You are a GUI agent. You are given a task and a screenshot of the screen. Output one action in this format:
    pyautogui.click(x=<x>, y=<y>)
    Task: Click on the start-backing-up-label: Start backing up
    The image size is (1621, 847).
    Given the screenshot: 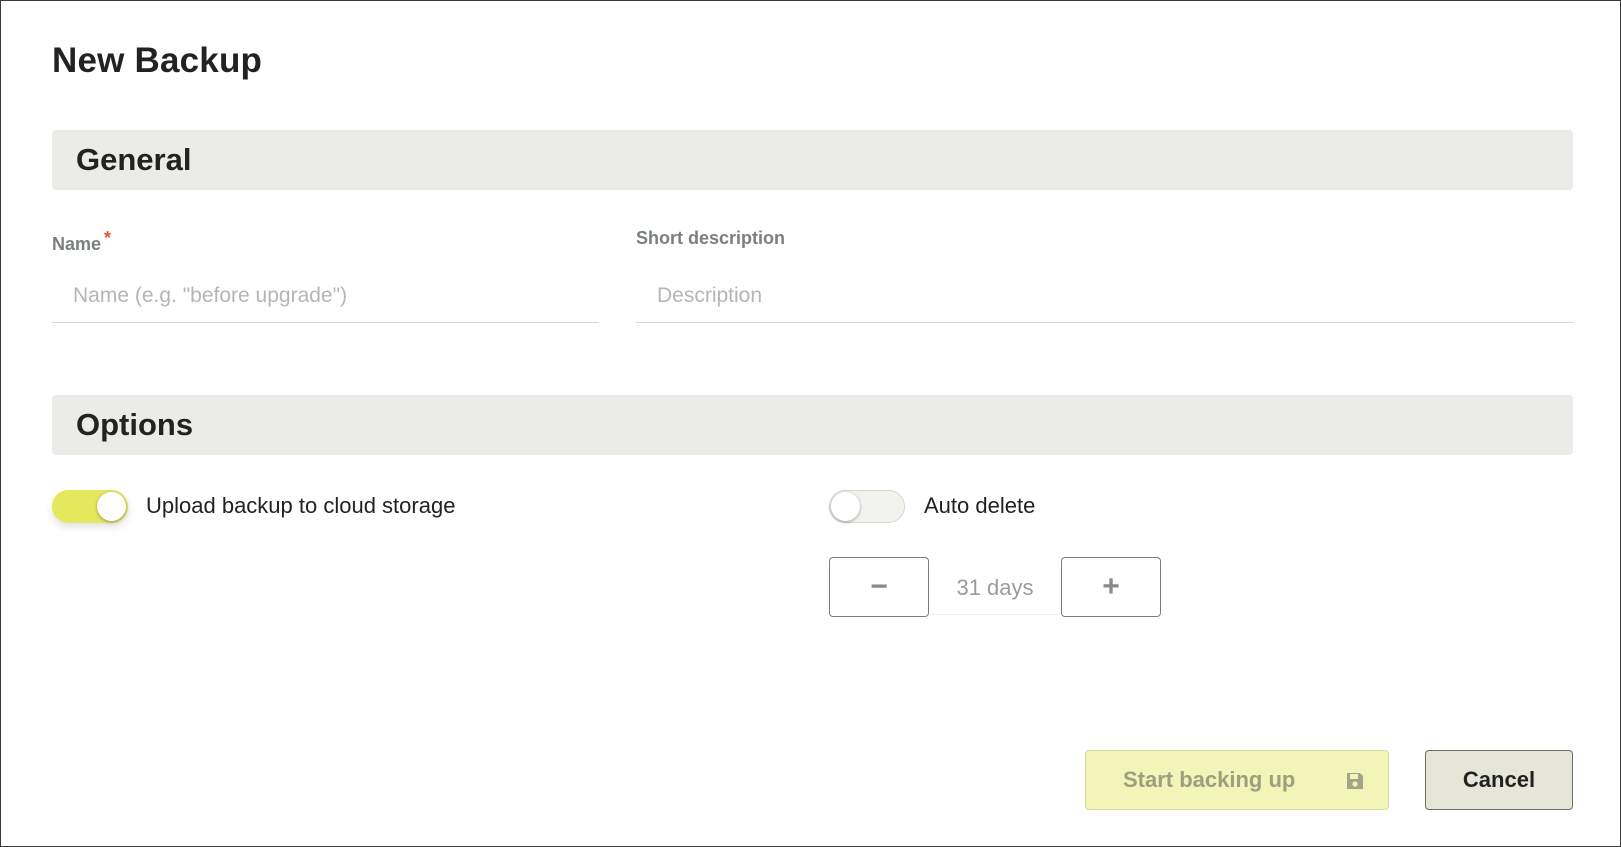 What is the action you would take?
    pyautogui.click(x=1209, y=779)
    